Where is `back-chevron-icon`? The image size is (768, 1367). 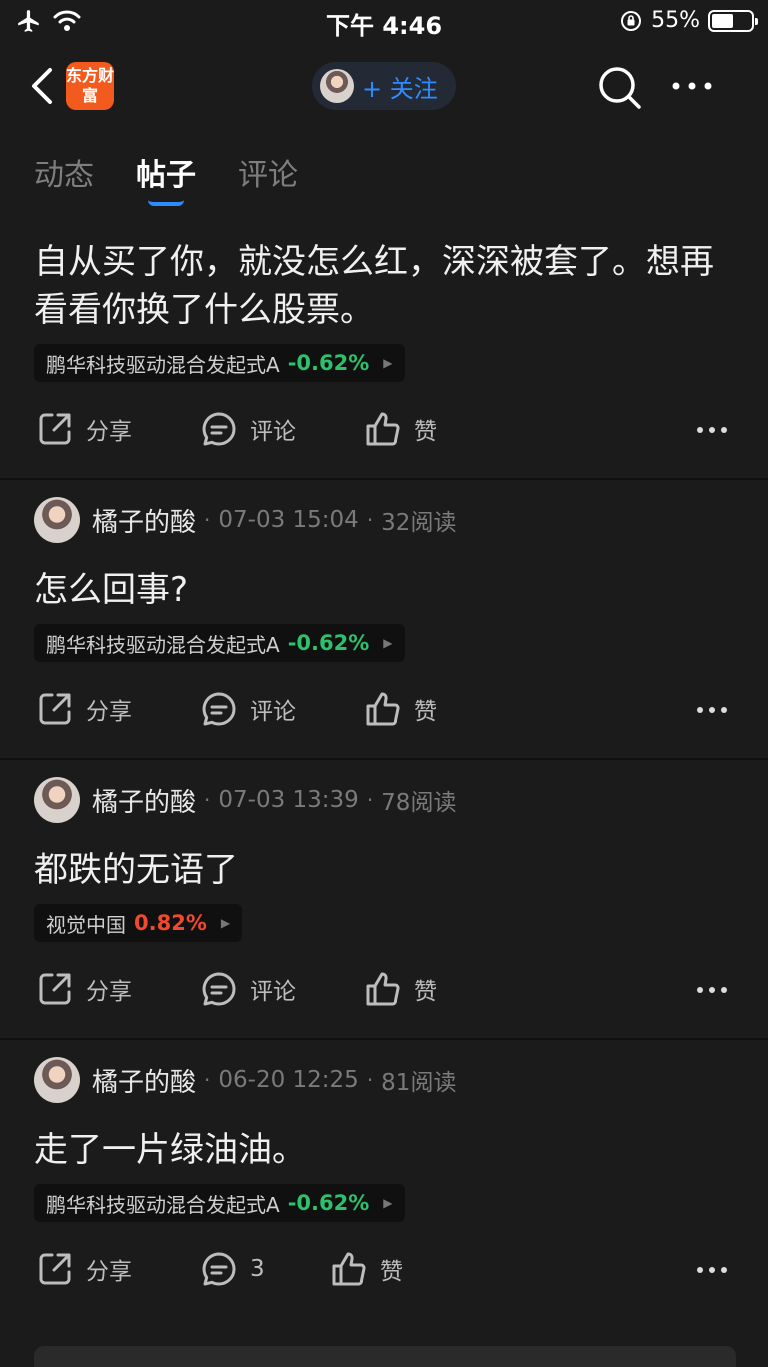
back-chevron-icon is located at coordinates (44, 86).